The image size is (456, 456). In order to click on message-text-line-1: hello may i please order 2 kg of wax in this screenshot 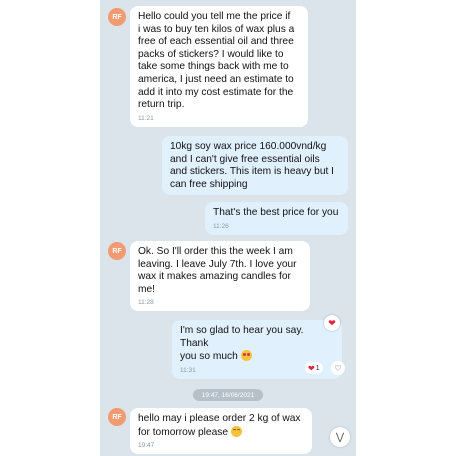, I will do `click(219, 418)`.